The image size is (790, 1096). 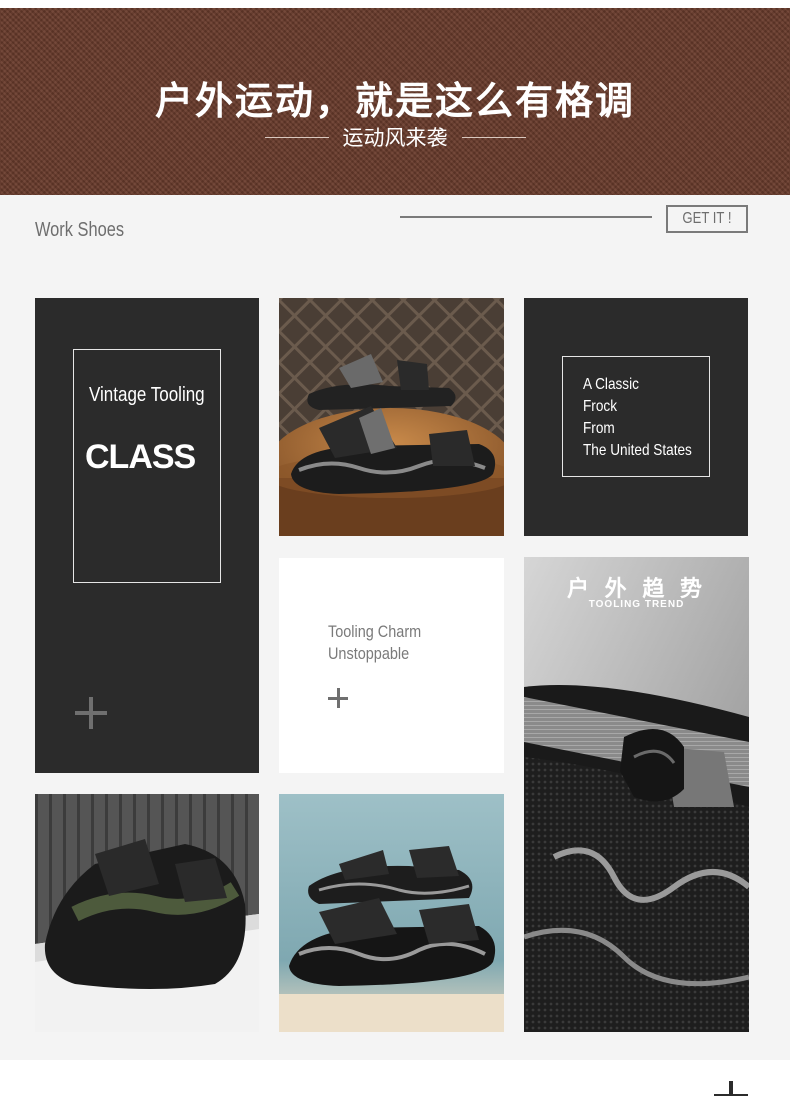 What do you see at coordinates (369, 653) in the screenshot?
I see `charm-line-2: Unstoppable` at bounding box center [369, 653].